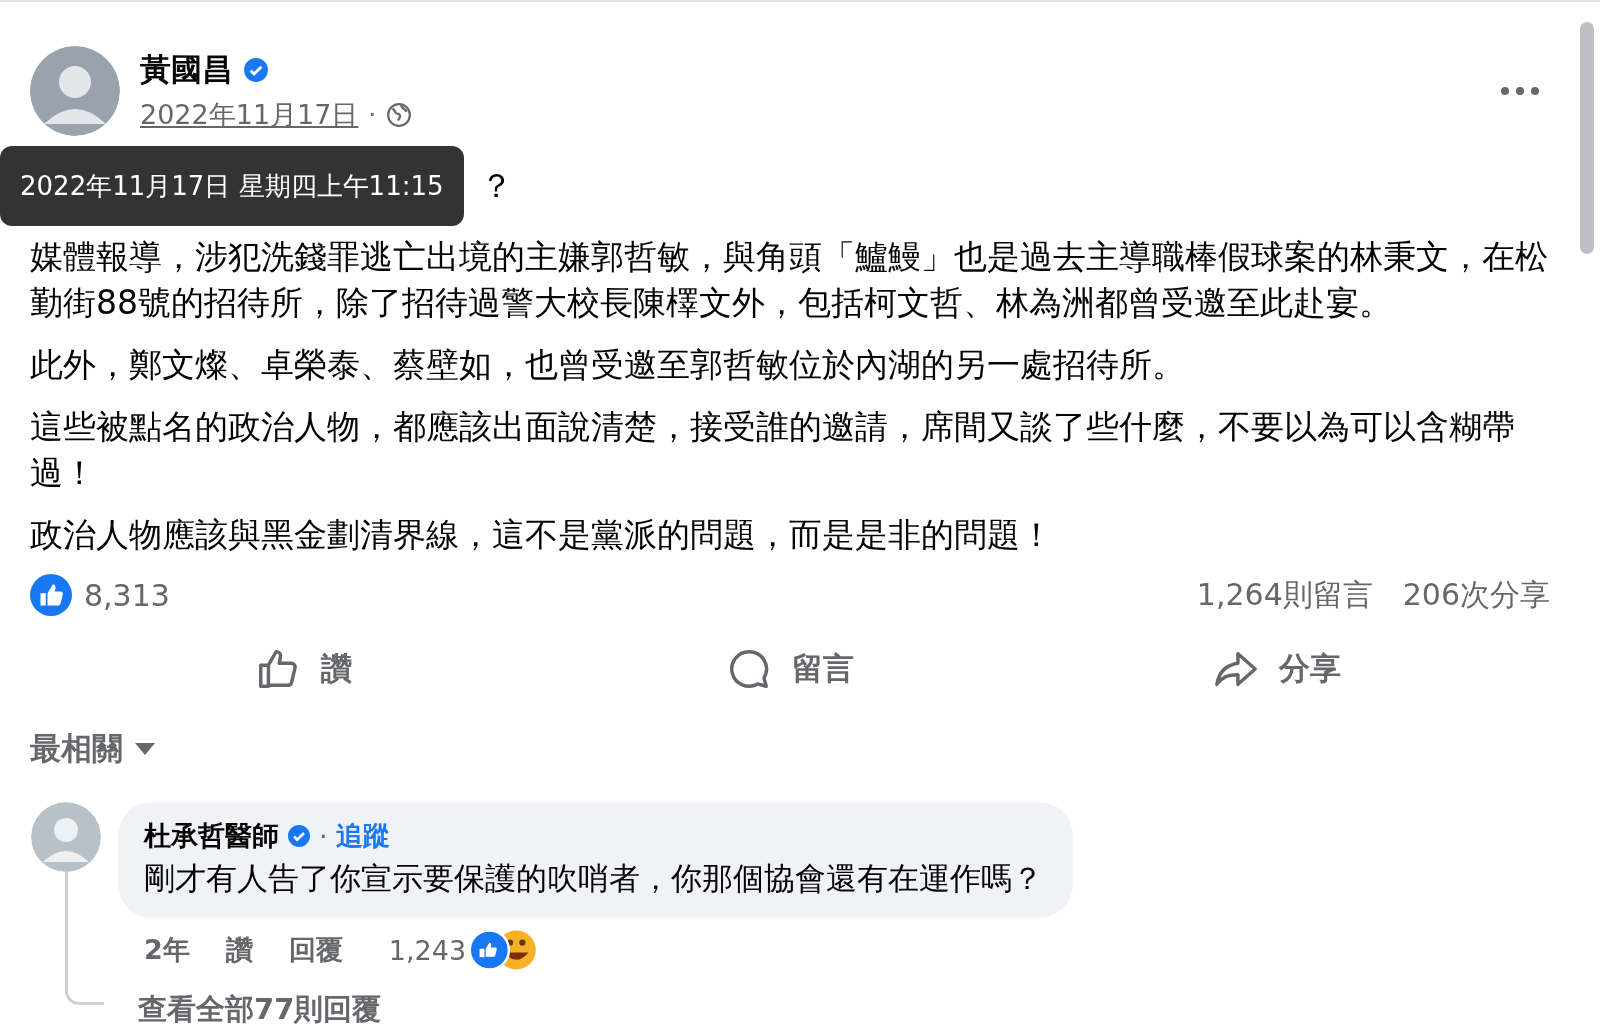 The image size is (1600, 1031). I want to click on sort-dropdown: 最相關, so click(93, 749).